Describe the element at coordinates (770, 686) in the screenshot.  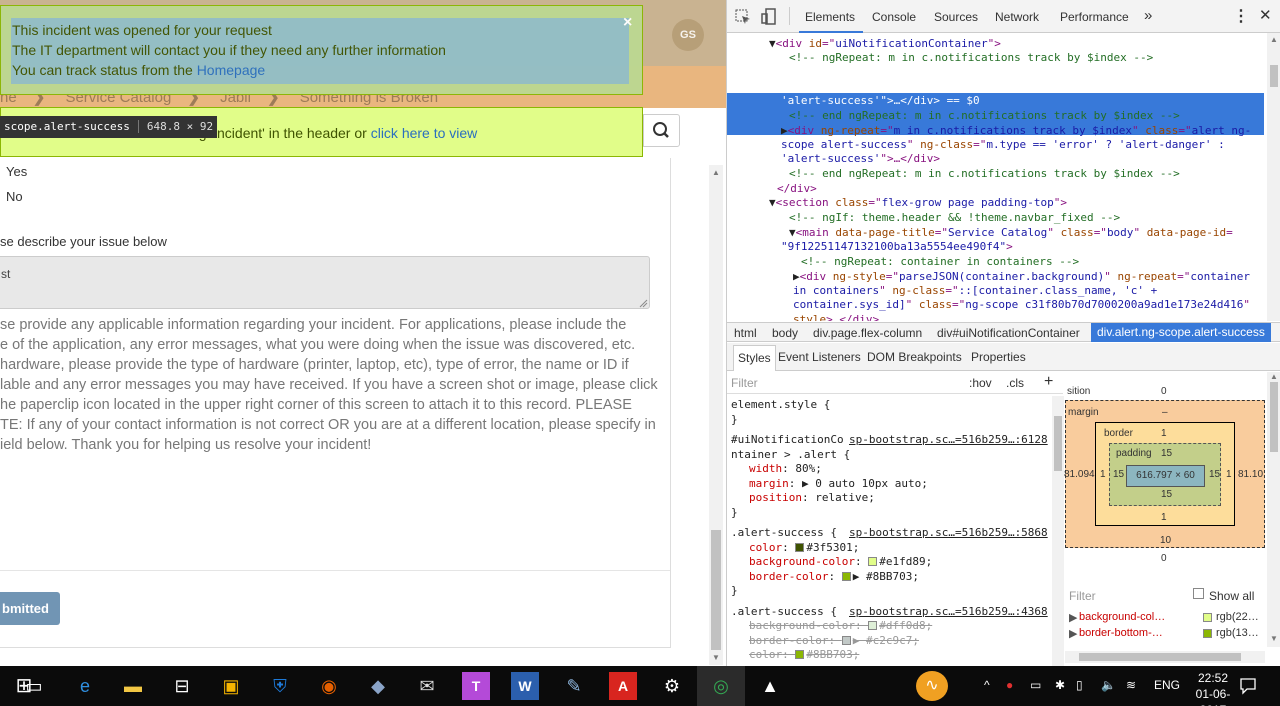
I see `photos-icon: ▲` at that location.